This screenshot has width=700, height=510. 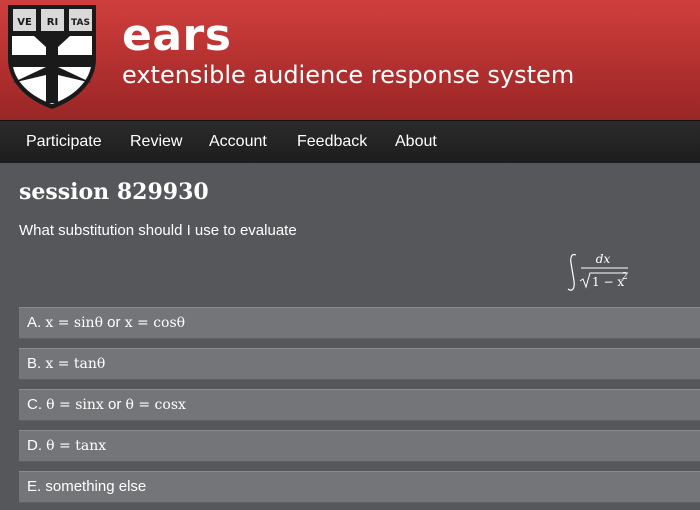 What do you see at coordinates (34, 363) in the screenshot?
I see `option-letter: B.` at bounding box center [34, 363].